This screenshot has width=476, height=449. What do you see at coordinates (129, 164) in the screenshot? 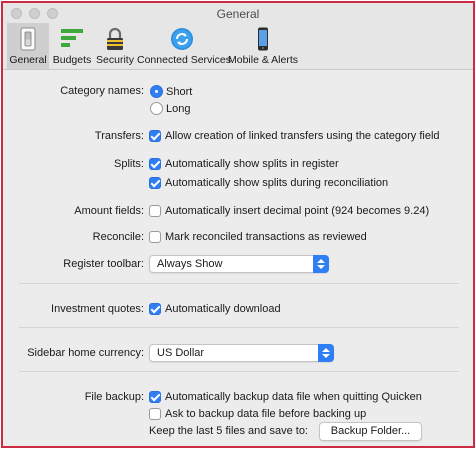
I see `splits-label: Splits:` at bounding box center [129, 164].